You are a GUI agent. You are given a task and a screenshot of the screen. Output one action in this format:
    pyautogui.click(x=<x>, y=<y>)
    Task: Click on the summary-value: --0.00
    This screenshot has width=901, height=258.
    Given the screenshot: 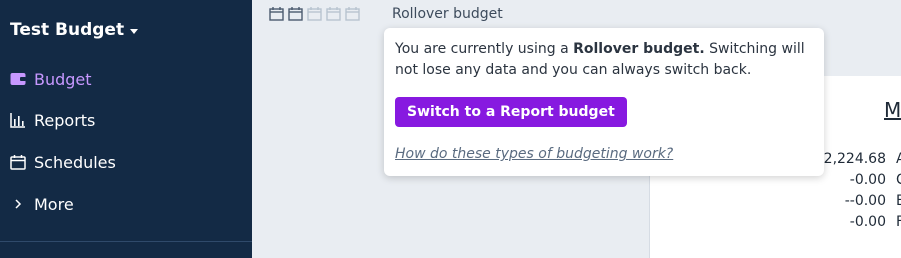 What is the action you would take?
    pyautogui.click(x=865, y=201)
    